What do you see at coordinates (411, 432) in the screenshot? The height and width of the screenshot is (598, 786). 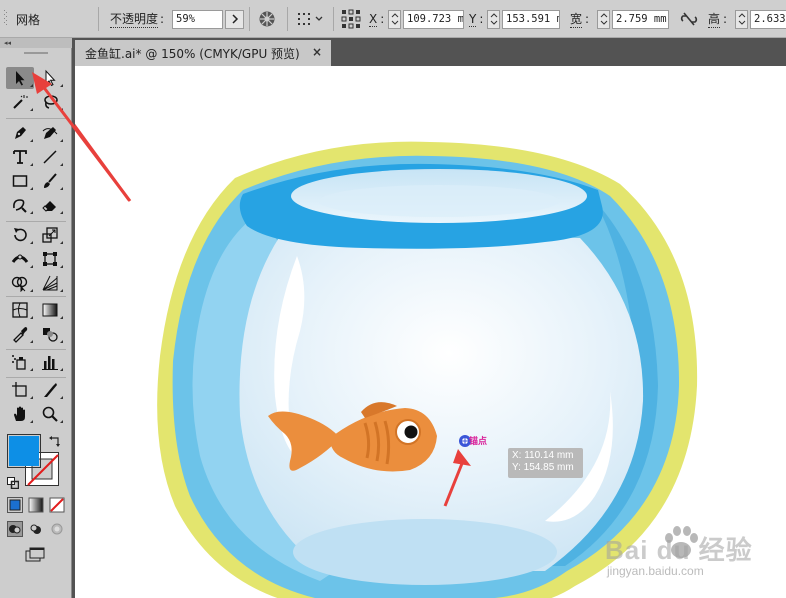 I see `fish-pupil` at bounding box center [411, 432].